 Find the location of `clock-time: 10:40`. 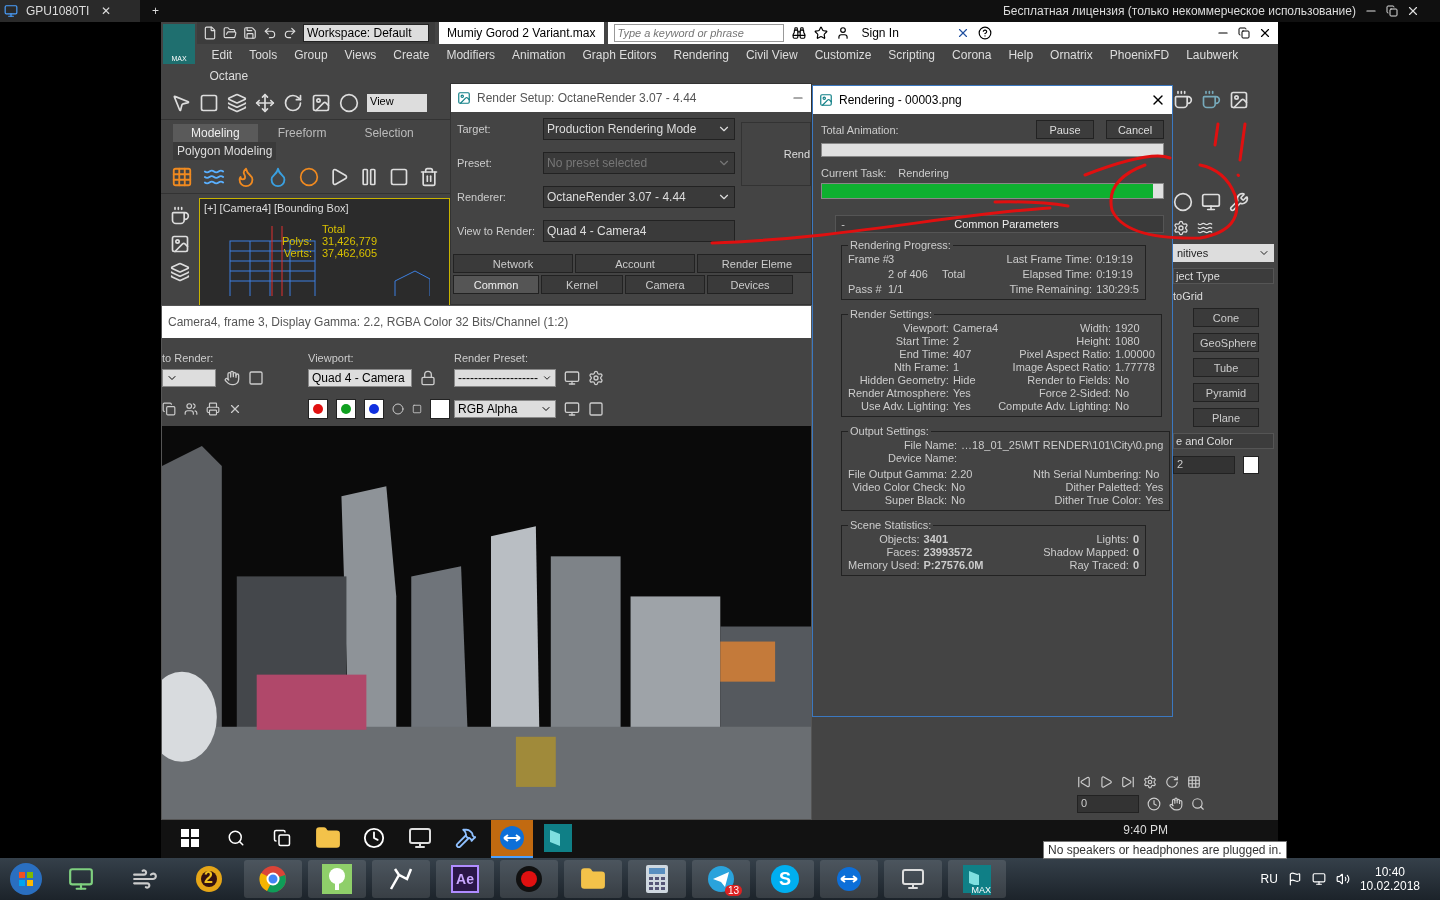

clock-time: 10:40 is located at coordinates (1389, 872).